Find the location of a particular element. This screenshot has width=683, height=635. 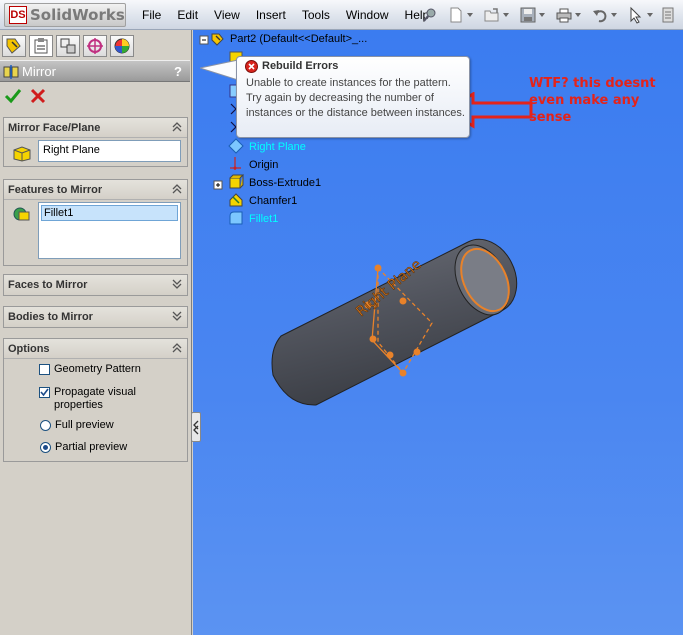

group-header: Mirror Face/Plane is located at coordinates (95, 128).